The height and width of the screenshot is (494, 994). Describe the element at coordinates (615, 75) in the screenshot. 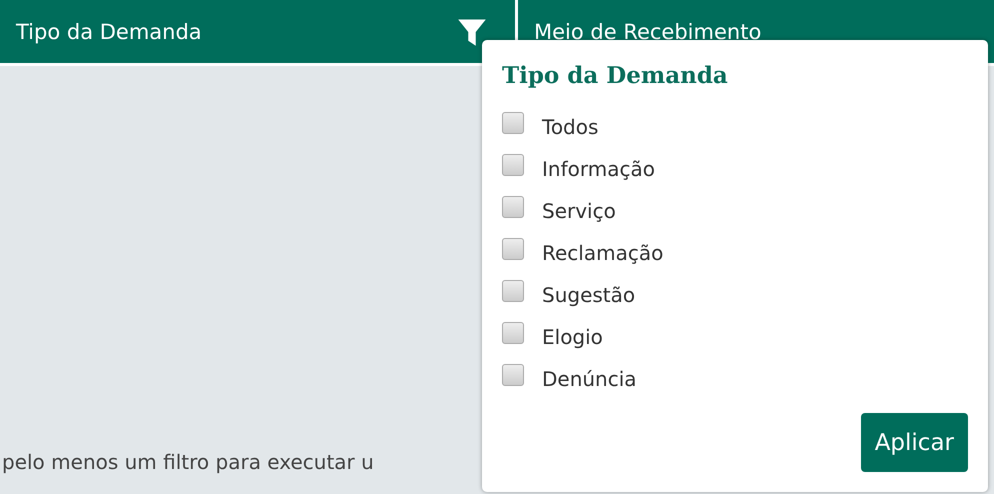

I see `popup-title: Tipo da Demanda` at that location.